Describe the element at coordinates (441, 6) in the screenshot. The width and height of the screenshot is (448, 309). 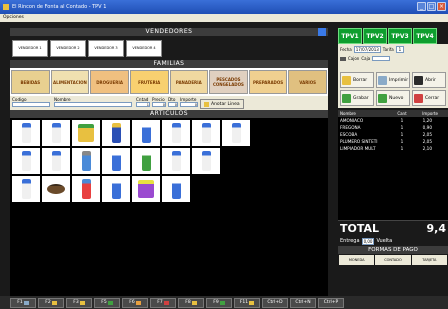
I see `close-button: ×` at that location.